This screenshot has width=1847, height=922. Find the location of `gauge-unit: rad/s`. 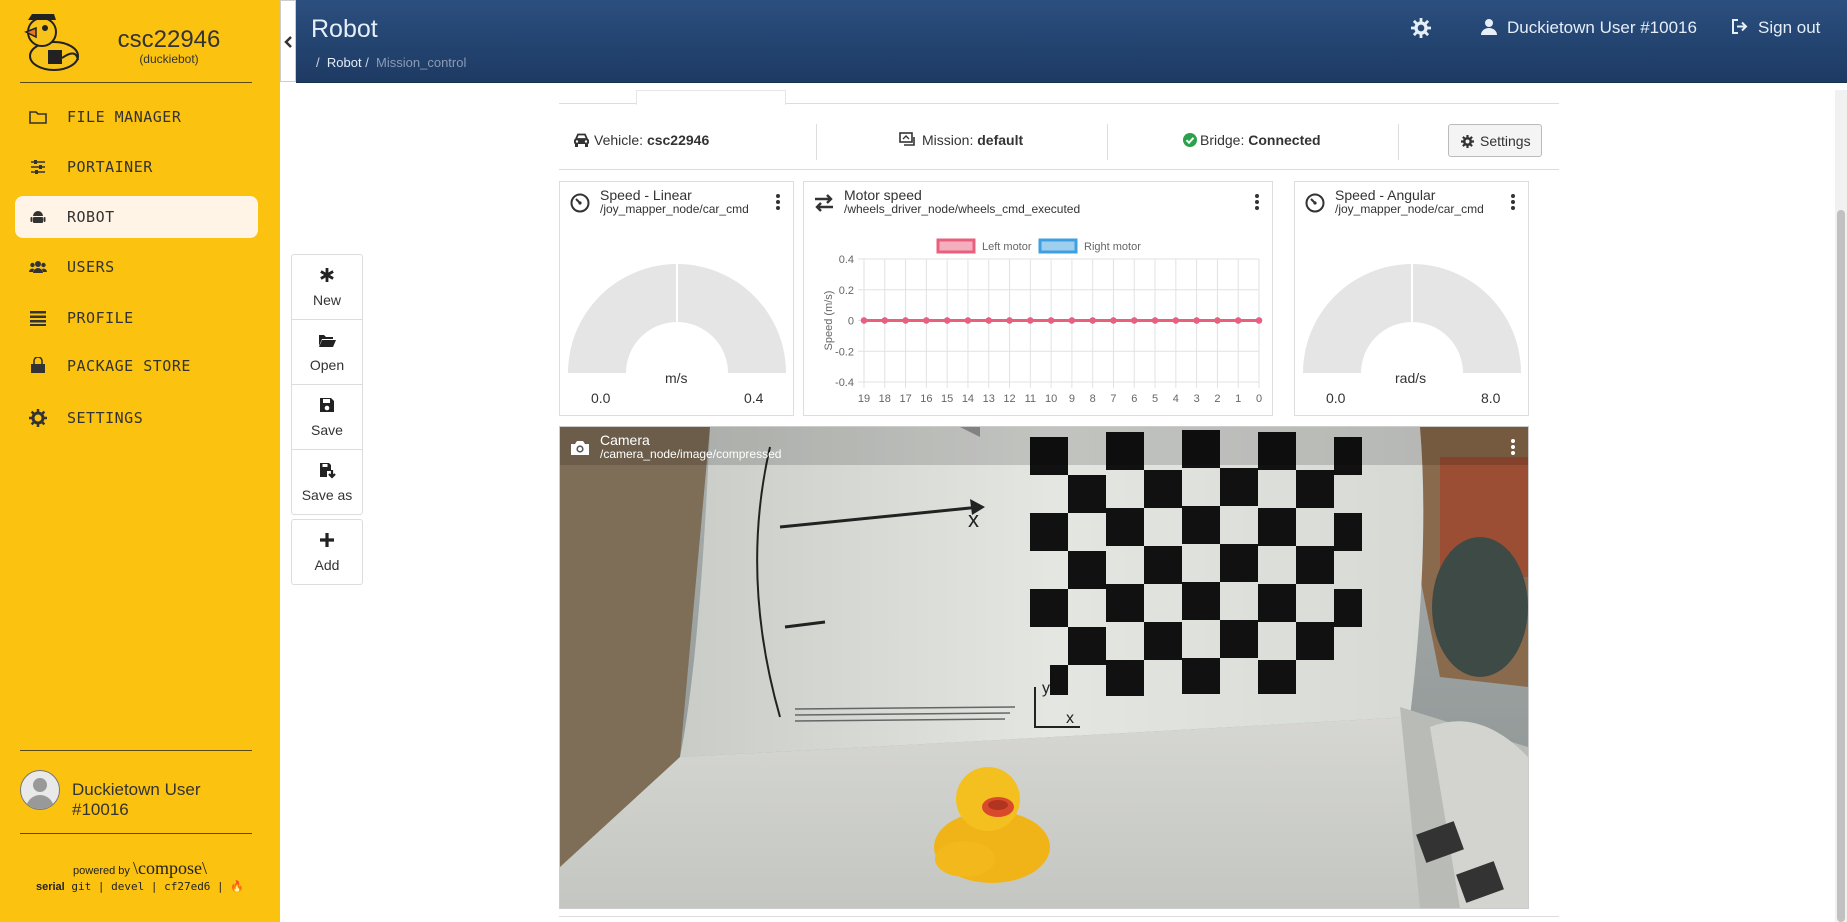

gauge-unit: rad/s is located at coordinates (1411, 378).